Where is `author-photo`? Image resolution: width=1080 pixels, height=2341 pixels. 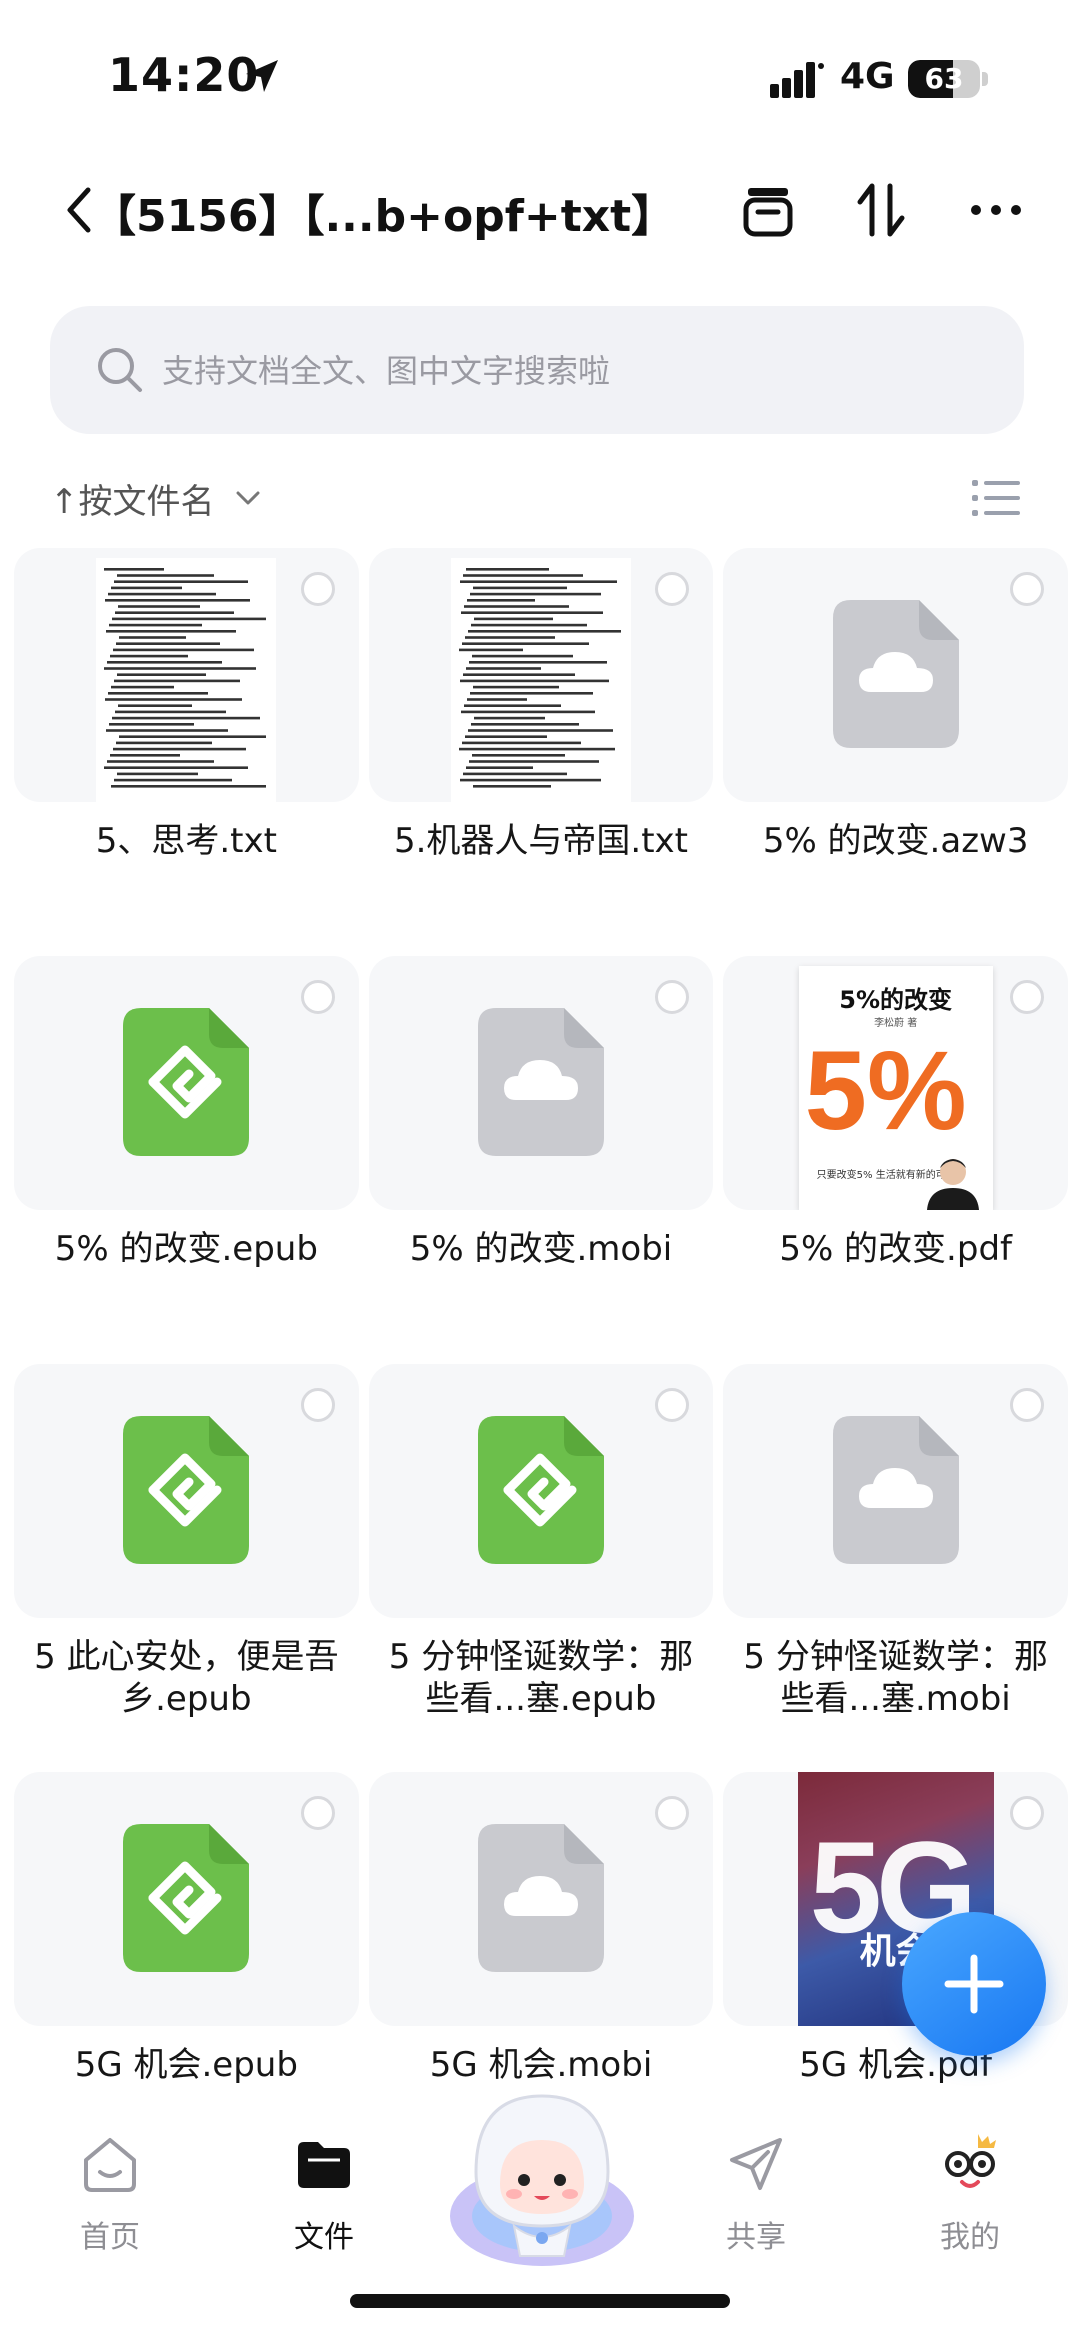
author-photo is located at coordinates (952, 1184).